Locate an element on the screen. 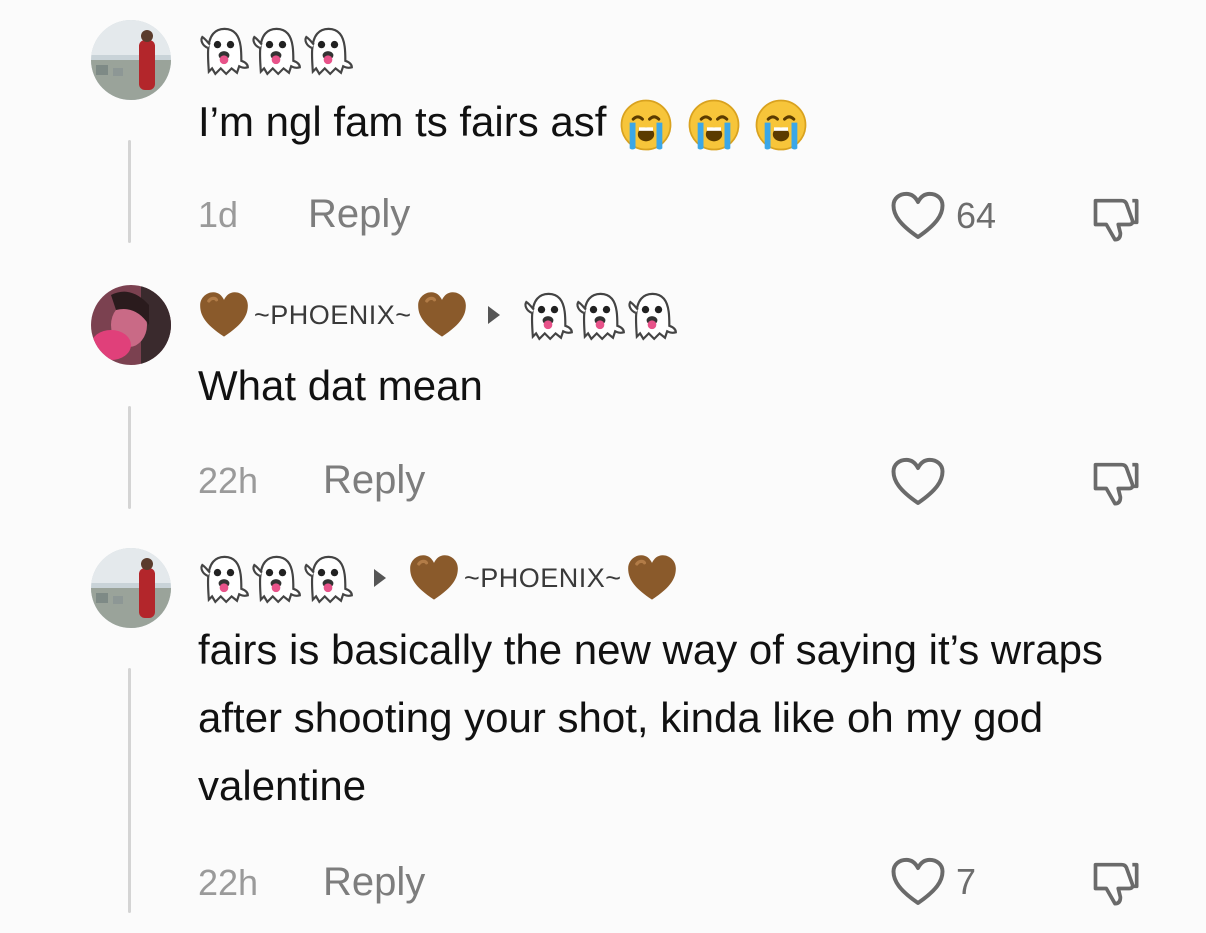  comment-timestamp: 1d is located at coordinates (218, 214).